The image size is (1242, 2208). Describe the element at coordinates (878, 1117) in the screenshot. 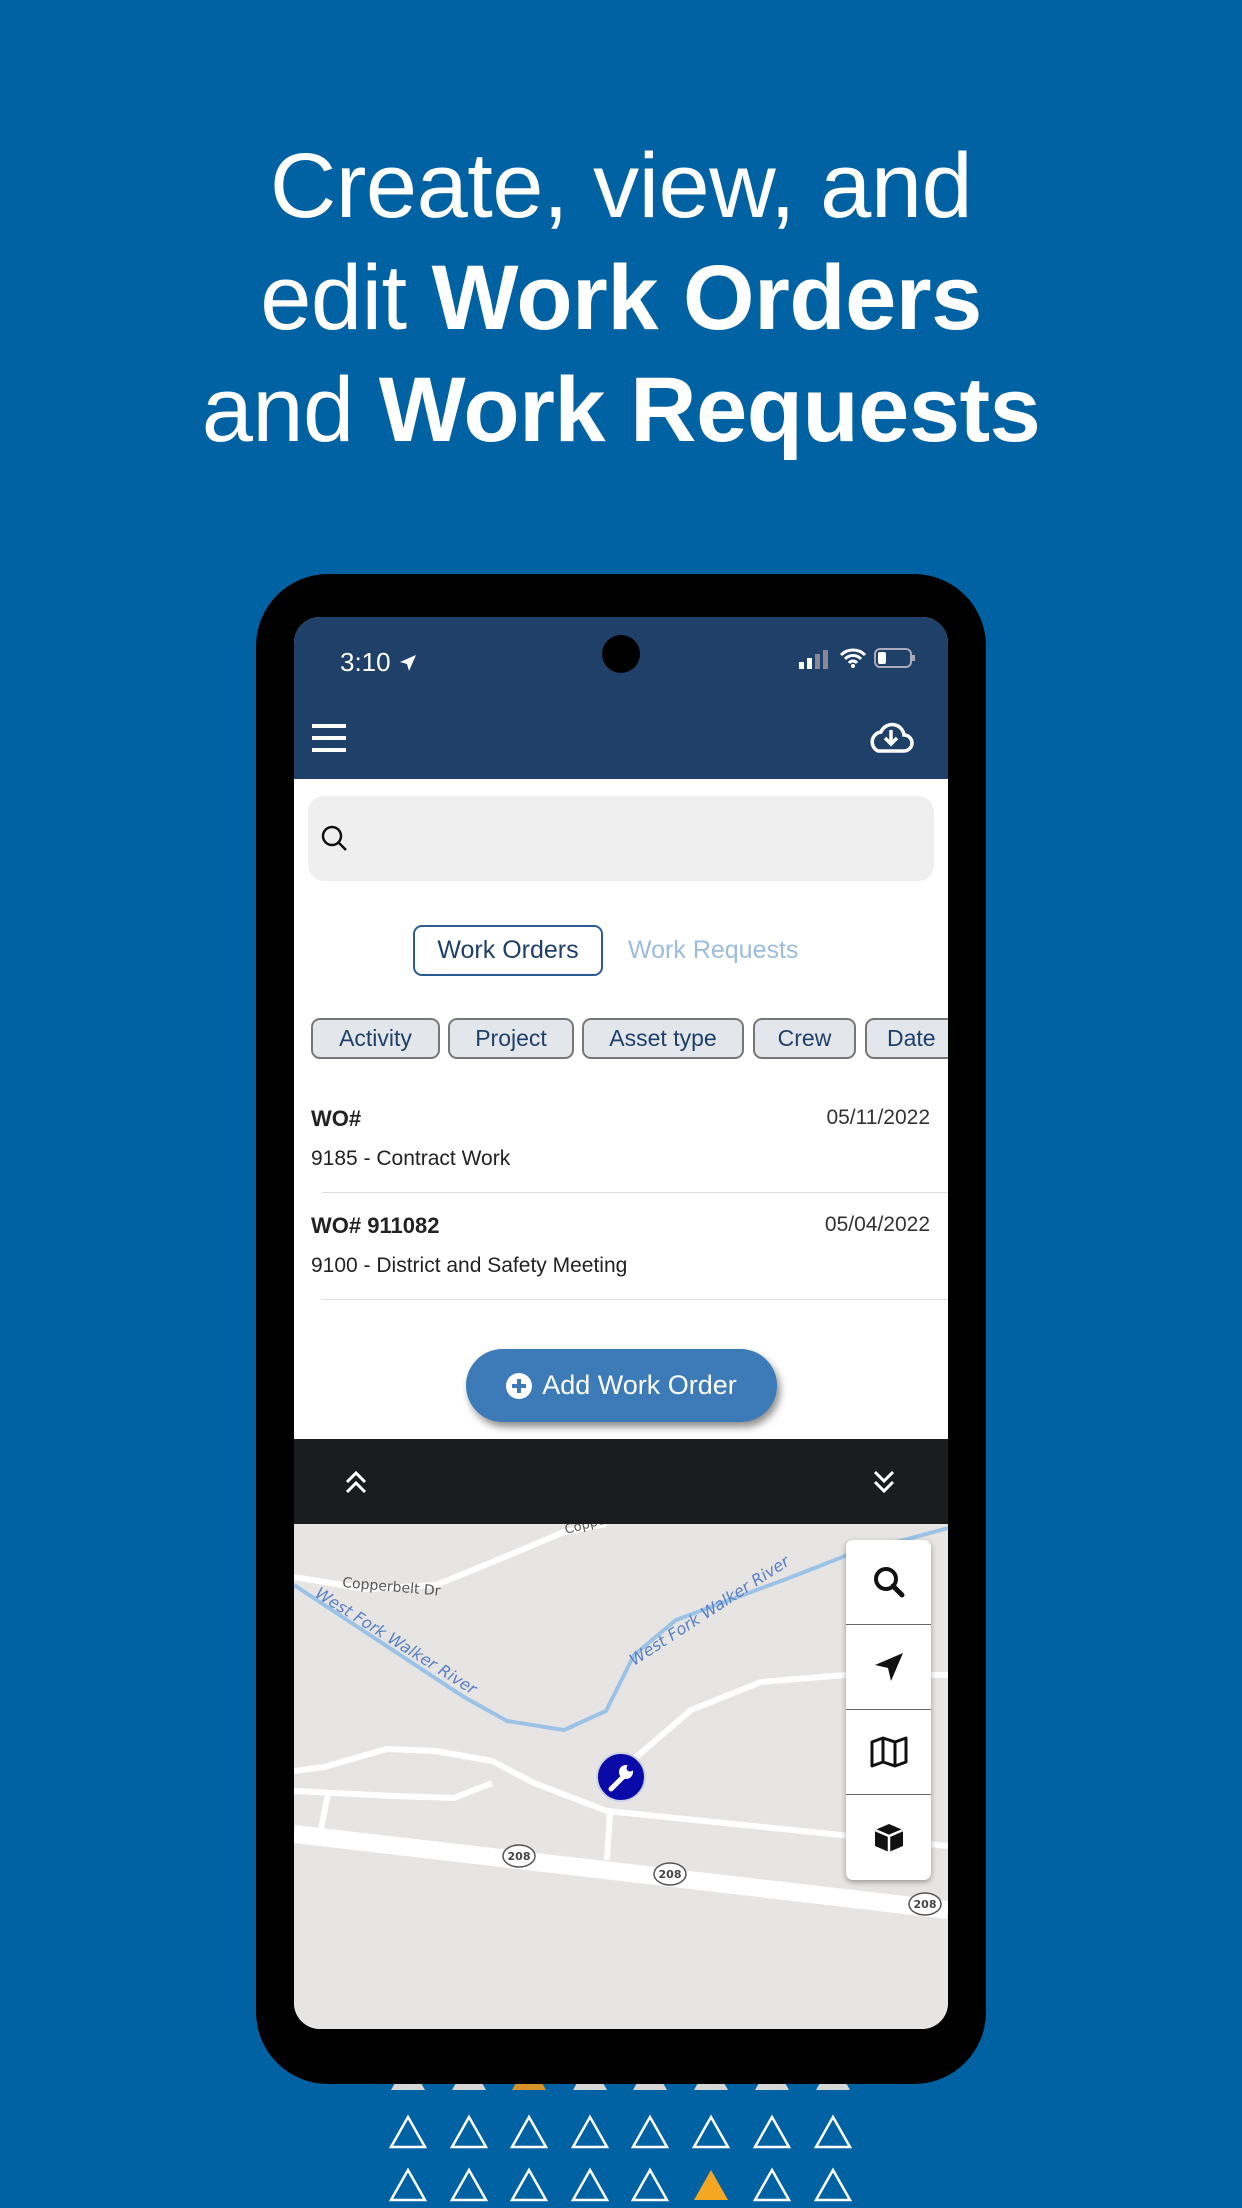

I see `wo-date: 05/11/2022` at that location.